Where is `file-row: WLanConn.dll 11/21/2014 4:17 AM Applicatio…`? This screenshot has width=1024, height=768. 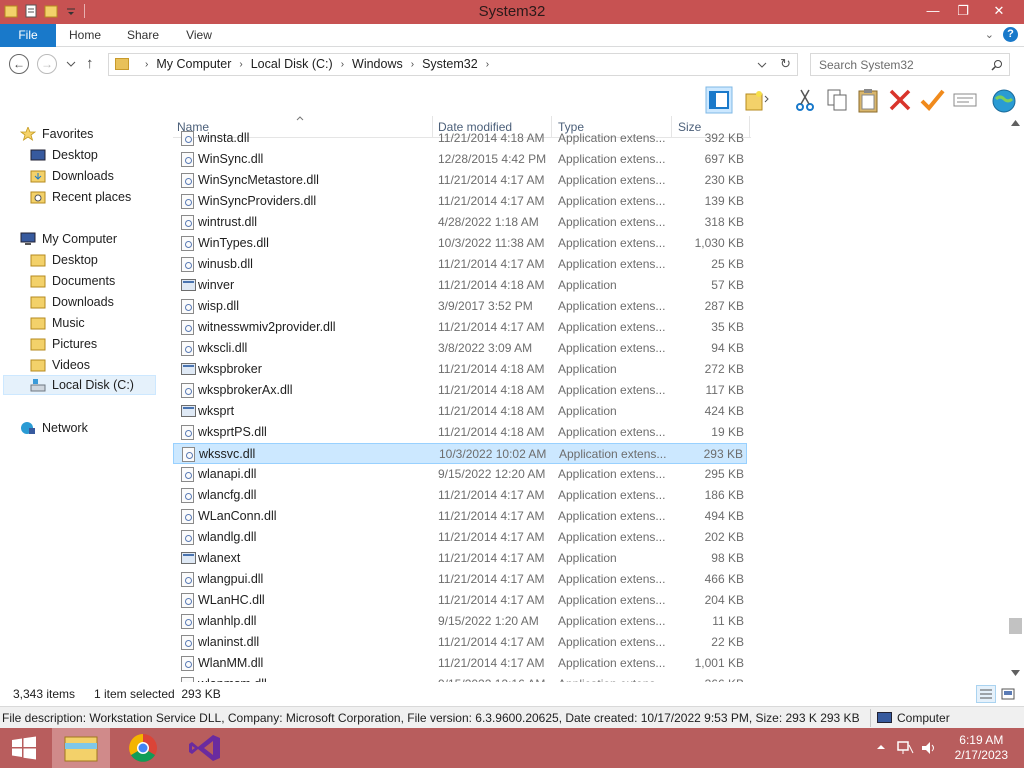
file-row: WLanConn.dll 11/21/2014 4:17 AM Applicatio… is located at coordinates (460, 516).